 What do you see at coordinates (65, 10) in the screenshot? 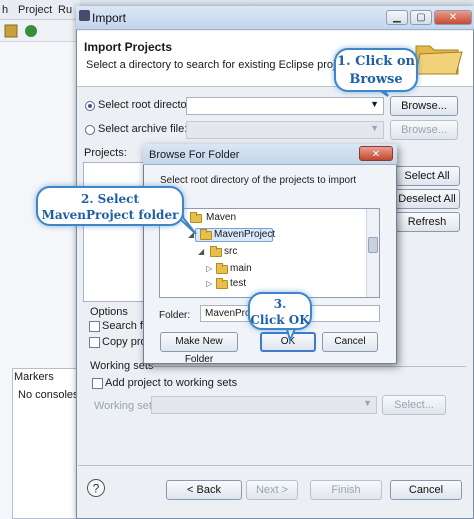
I see `menu-item-run: Ru` at bounding box center [65, 10].